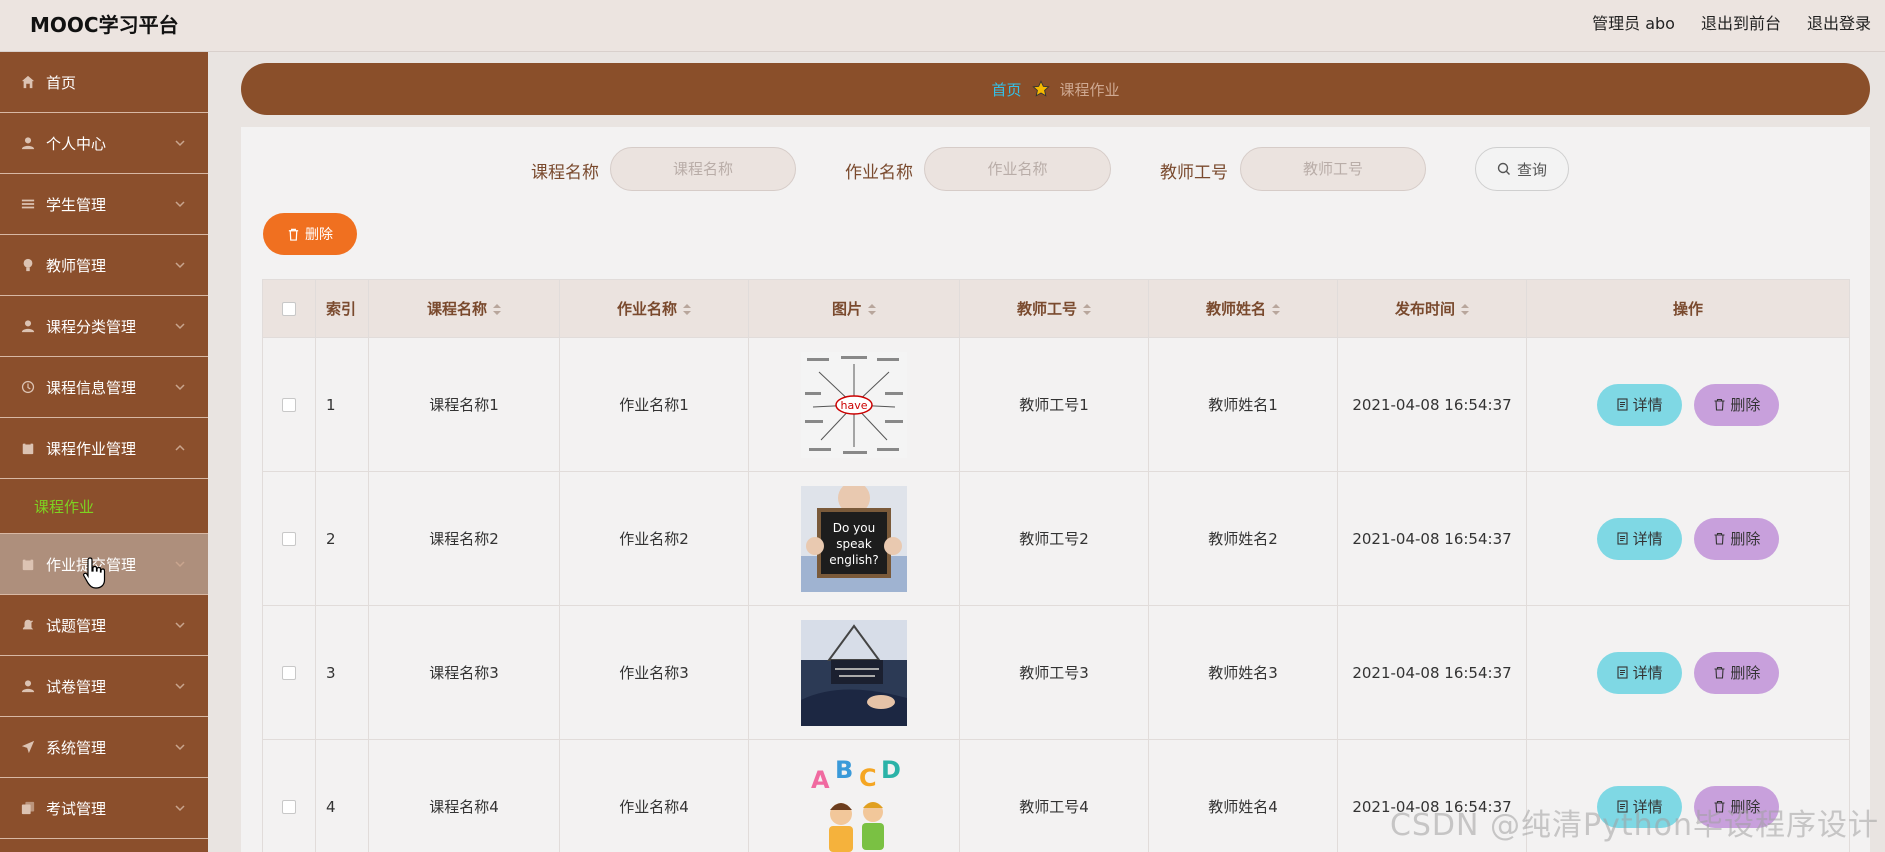 This screenshot has width=1885, height=852. What do you see at coordinates (1622, 538) in the screenshot?
I see `document-icon` at bounding box center [1622, 538].